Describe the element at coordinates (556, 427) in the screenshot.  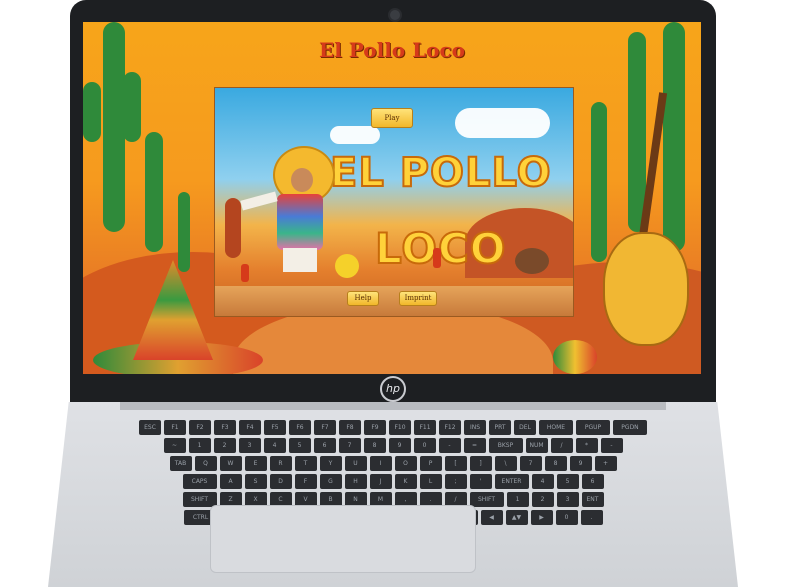
I see `key: HOME` at that location.